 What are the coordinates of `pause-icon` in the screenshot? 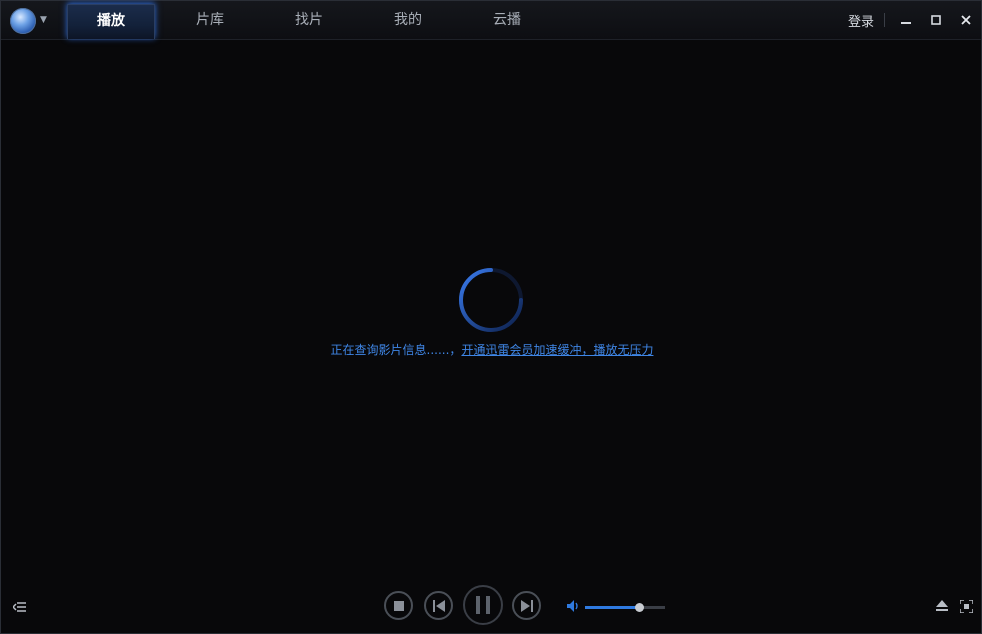 It's located at (483, 605).